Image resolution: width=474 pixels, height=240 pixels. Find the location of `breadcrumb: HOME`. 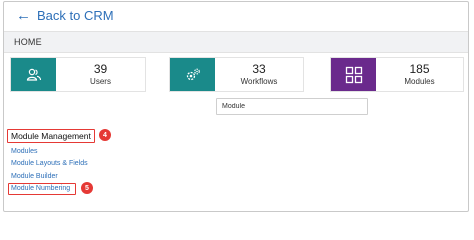

breadcrumb: HOME is located at coordinates (236, 42).